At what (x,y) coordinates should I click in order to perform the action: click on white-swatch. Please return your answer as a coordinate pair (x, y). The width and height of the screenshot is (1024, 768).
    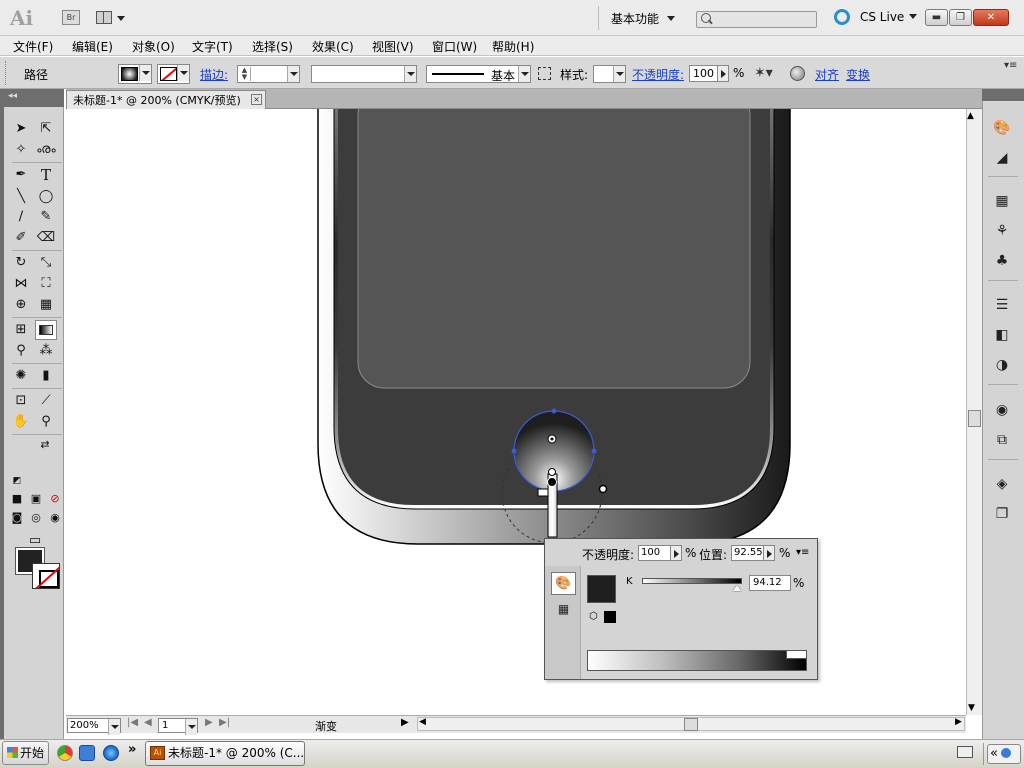
    Looking at the image, I should click on (796, 654).